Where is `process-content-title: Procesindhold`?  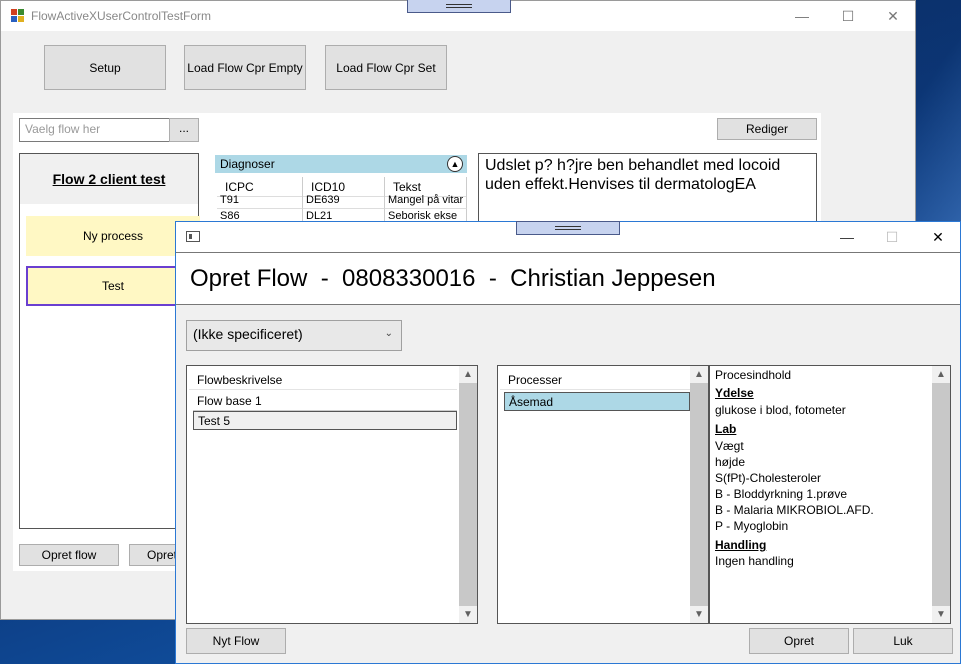
process-content-title: Procesindhold is located at coordinates (753, 375).